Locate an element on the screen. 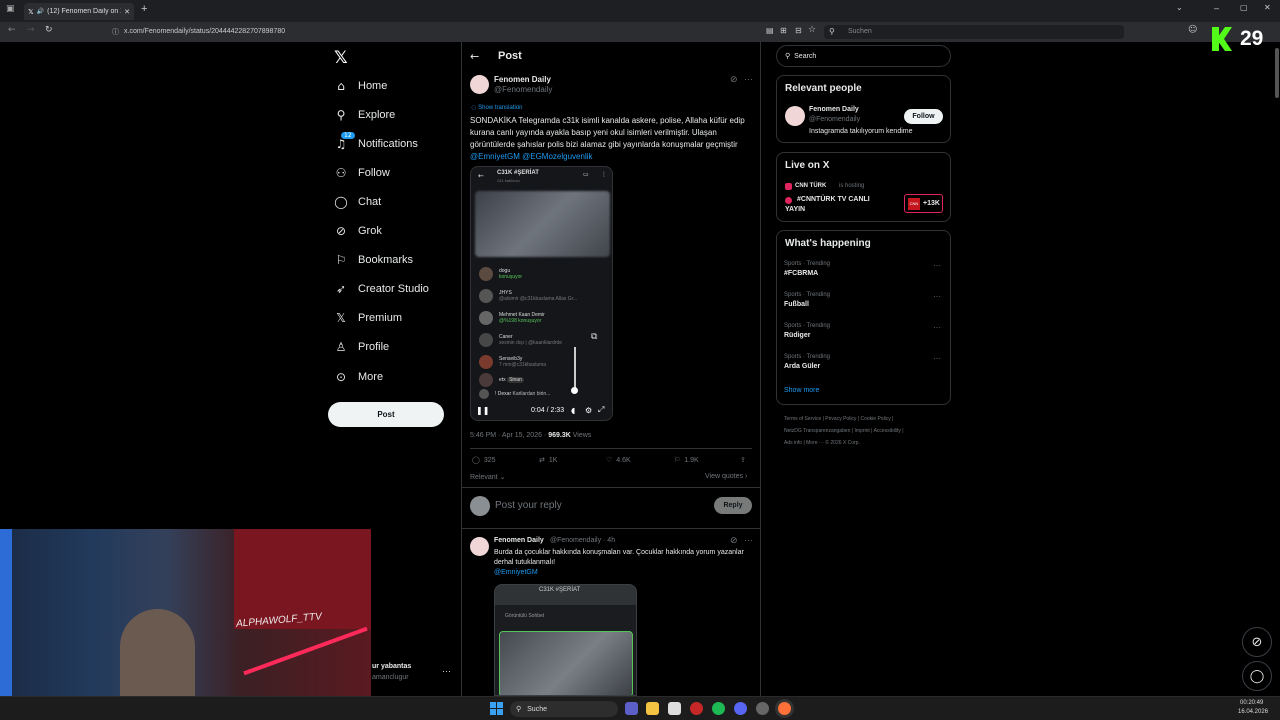 This screenshot has width=1280, height=720. account-more-icon: ··· is located at coordinates (446, 671).